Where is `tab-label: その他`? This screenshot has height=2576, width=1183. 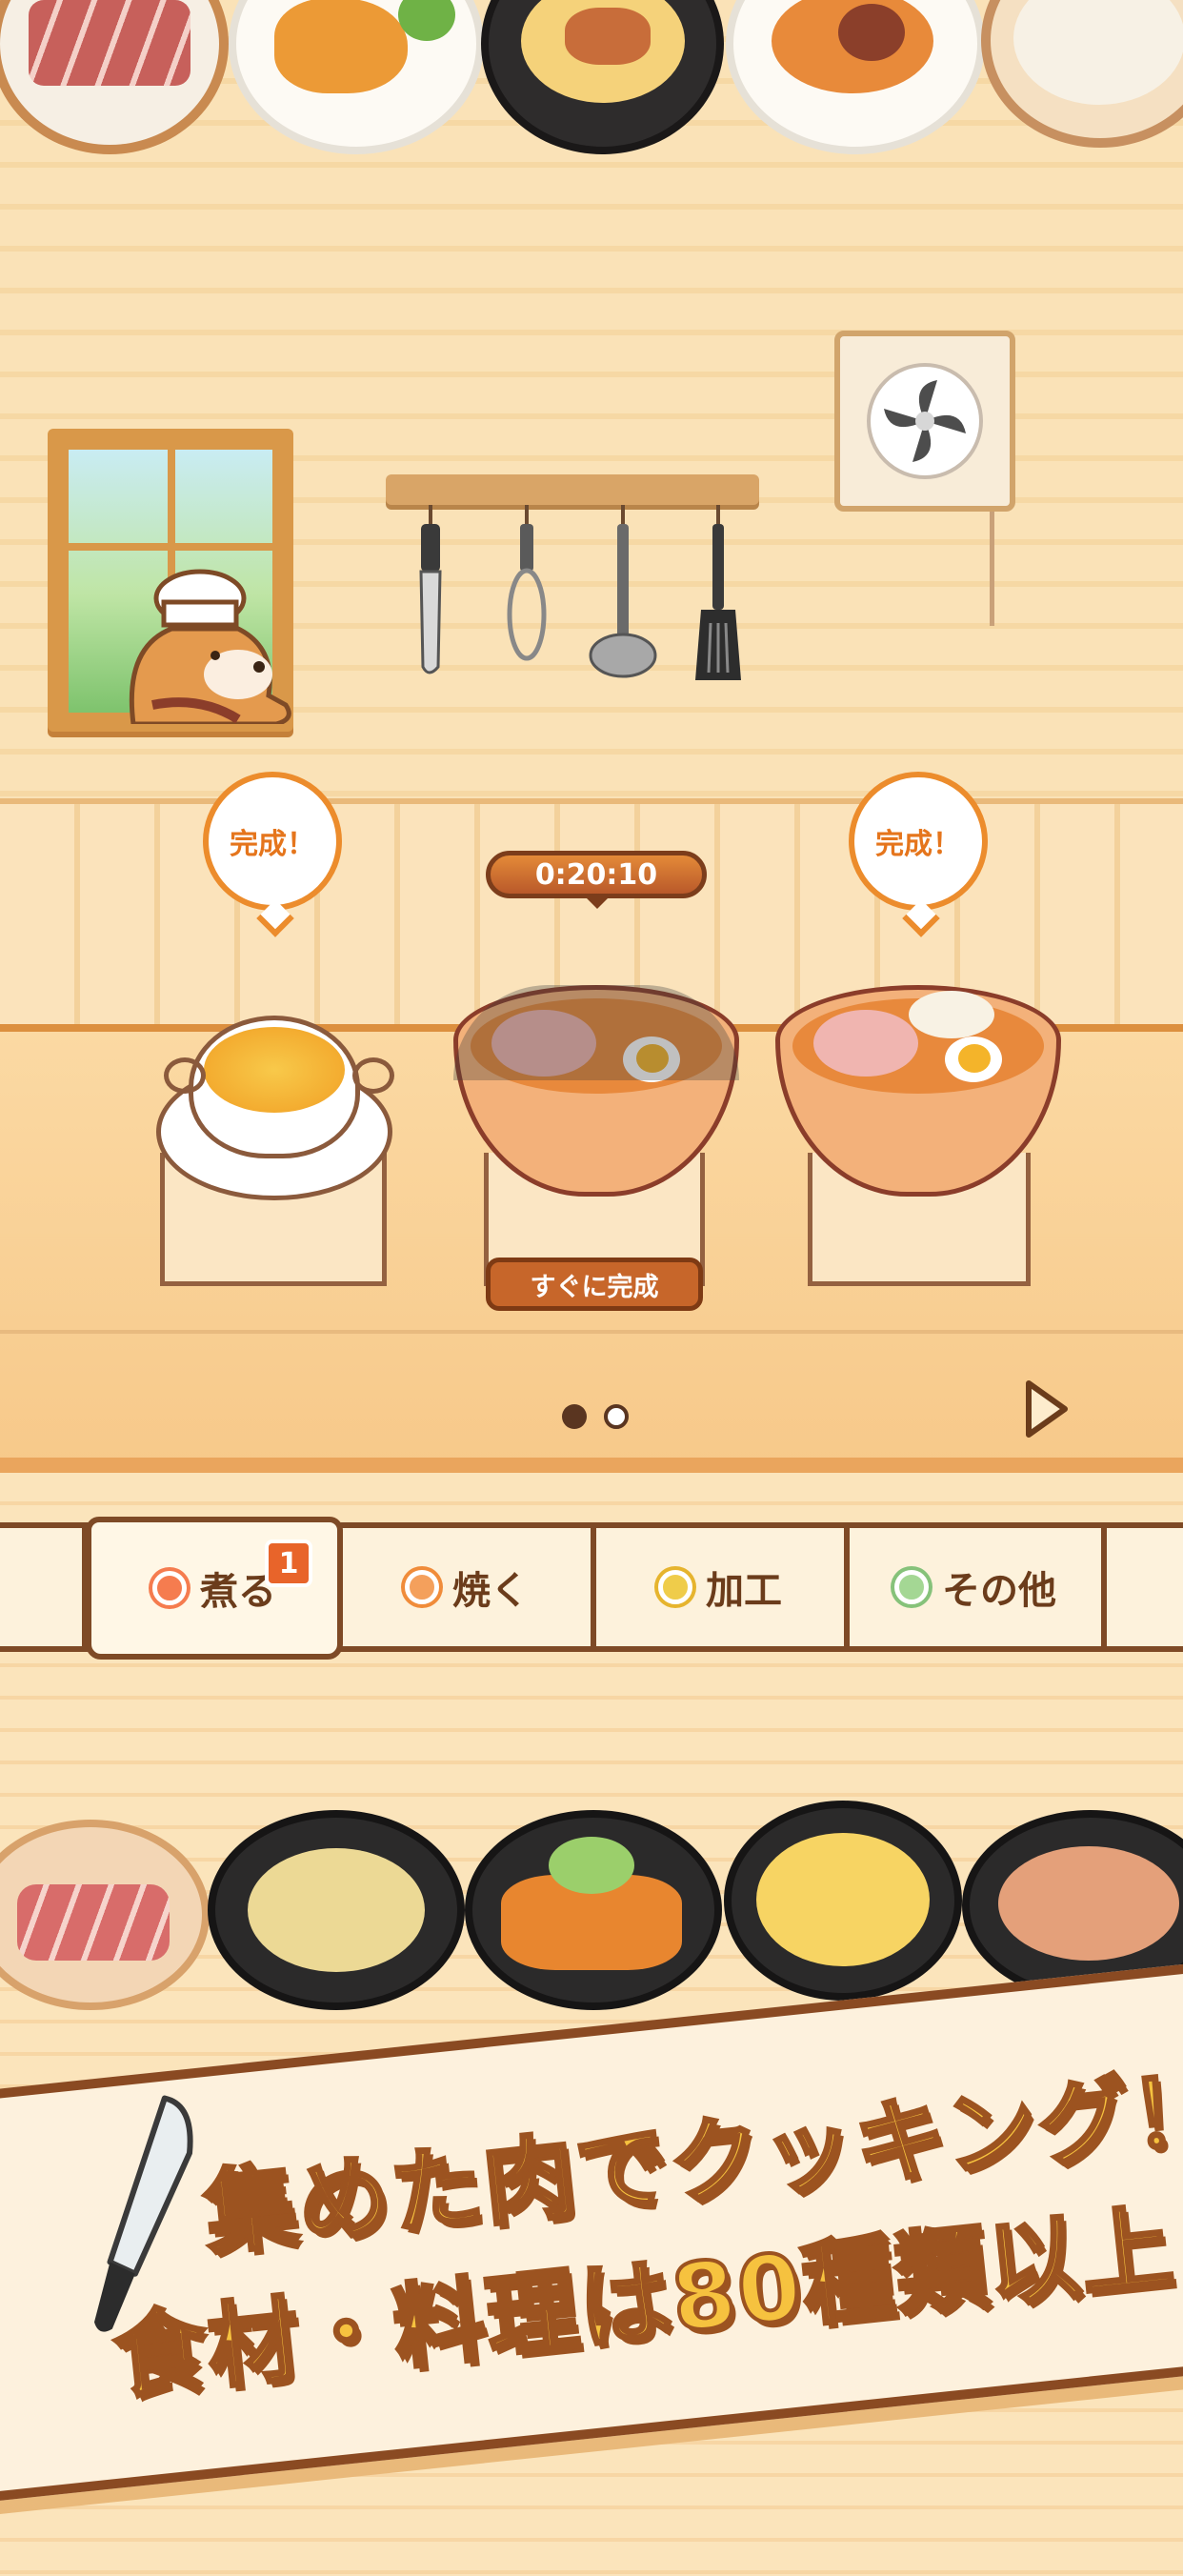
tab-label: その他 is located at coordinates (999, 1591).